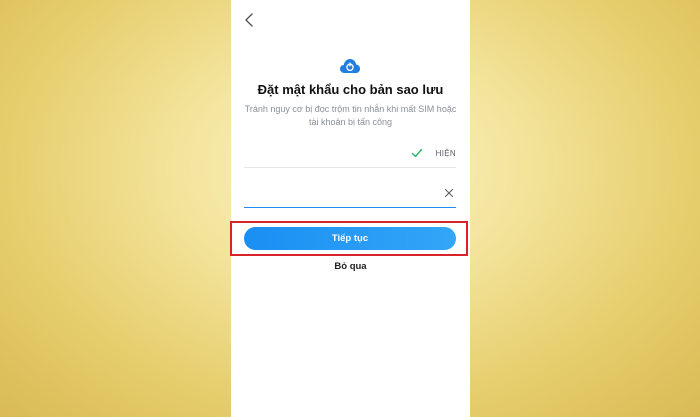 Image resolution: width=700 pixels, height=417 pixels. What do you see at coordinates (350, 66) in the screenshot?
I see `cloud-backup-icon` at bounding box center [350, 66].